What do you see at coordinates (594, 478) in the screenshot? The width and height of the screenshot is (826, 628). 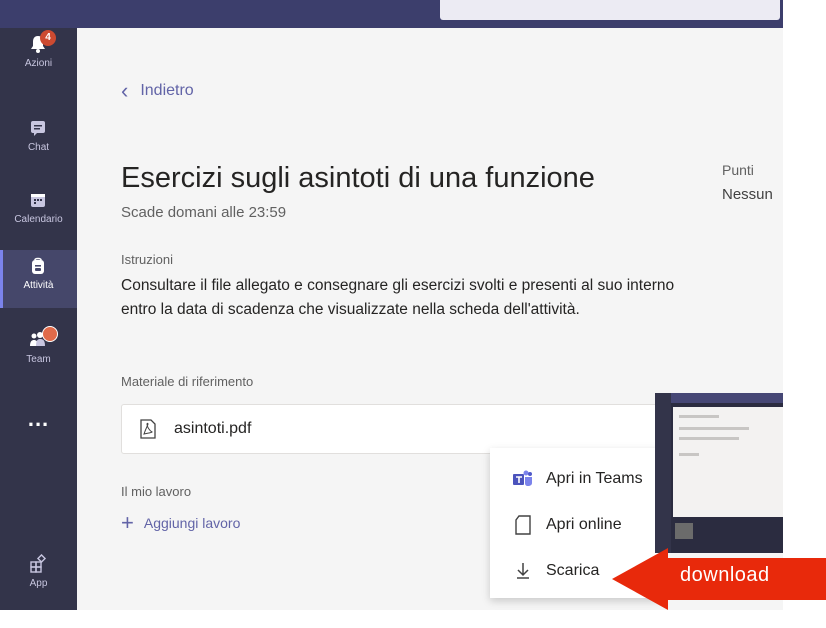 I see `menu-item-label: Apri in Teams` at bounding box center [594, 478].